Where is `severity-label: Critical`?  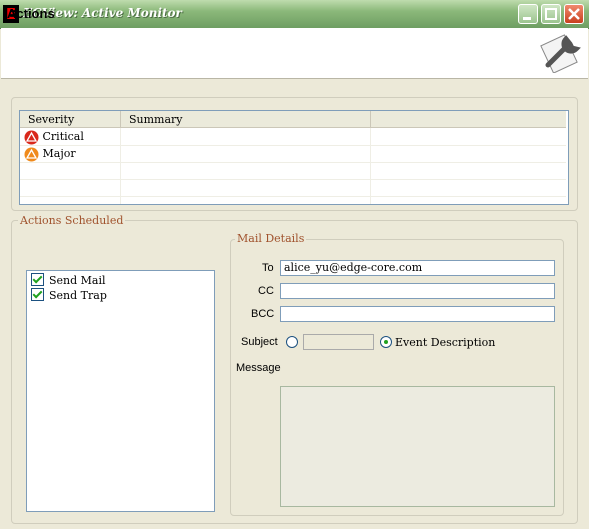
severity-label: Critical is located at coordinates (63, 136).